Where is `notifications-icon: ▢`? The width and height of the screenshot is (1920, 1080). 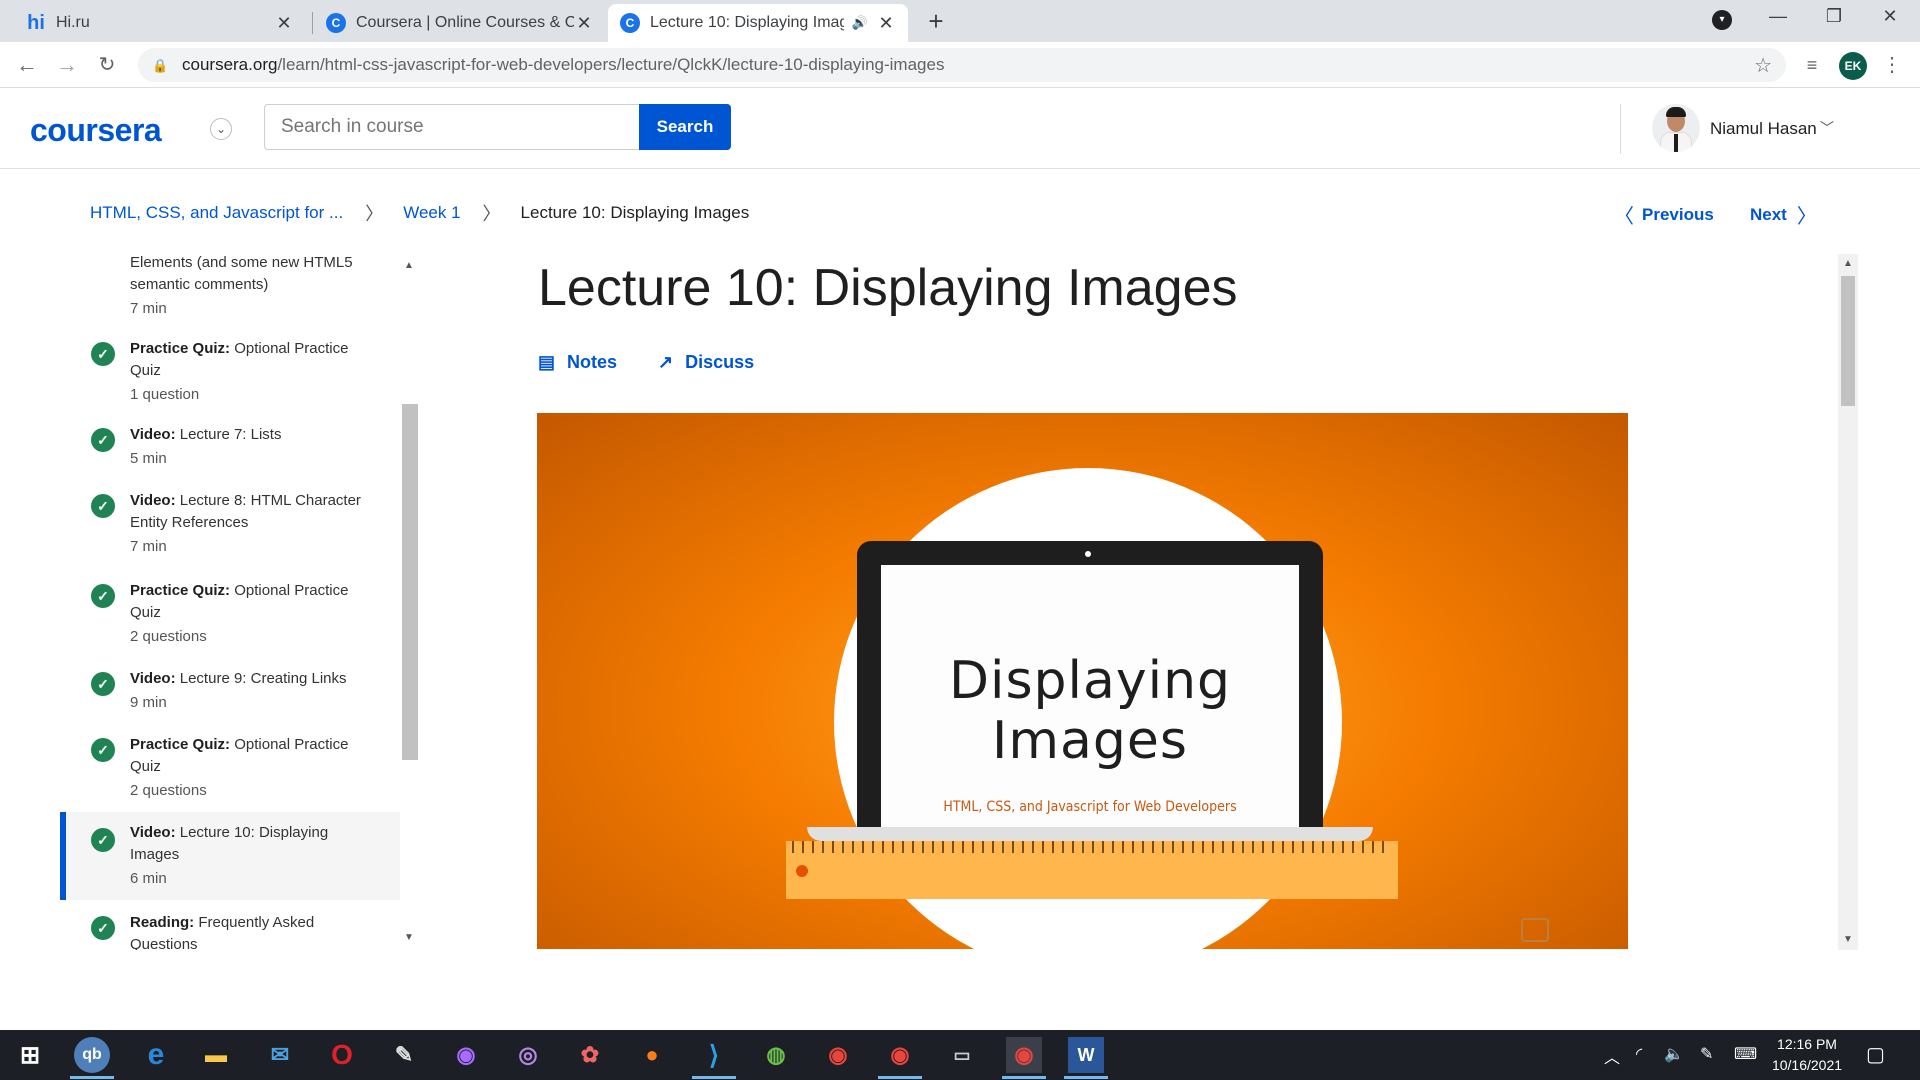
notifications-icon: ▢ is located at coordinates (1875, 1054).